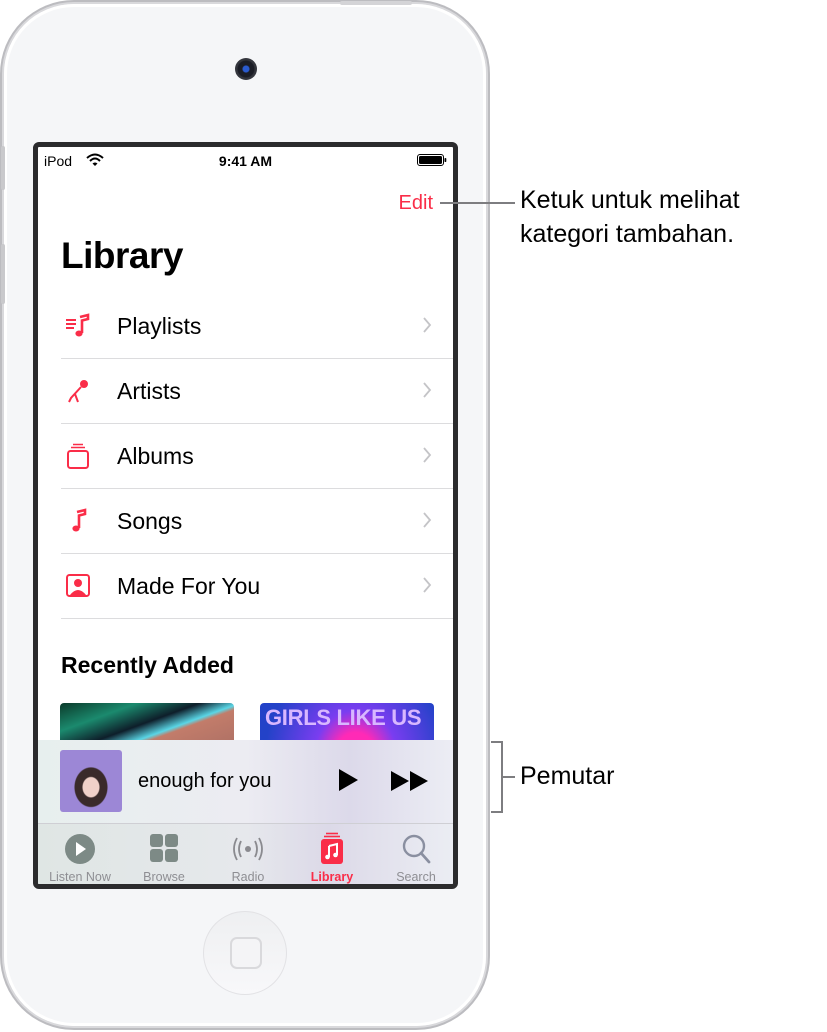  What do you see at coordinates (78, 391) in the screenshot?
I see `microphone-icon` at bounding box center [78, 391].